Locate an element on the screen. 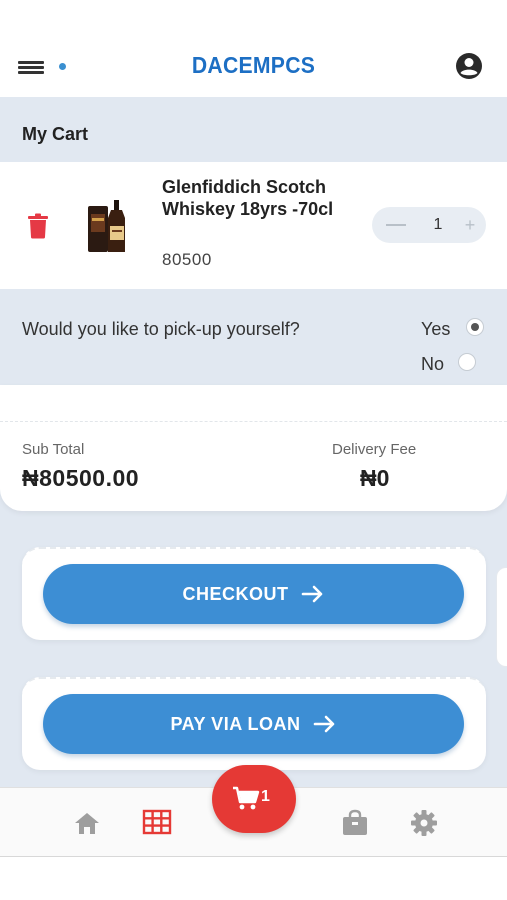 This screenshot has width=507, height=900. card-top is located at coordinates (253, 403).